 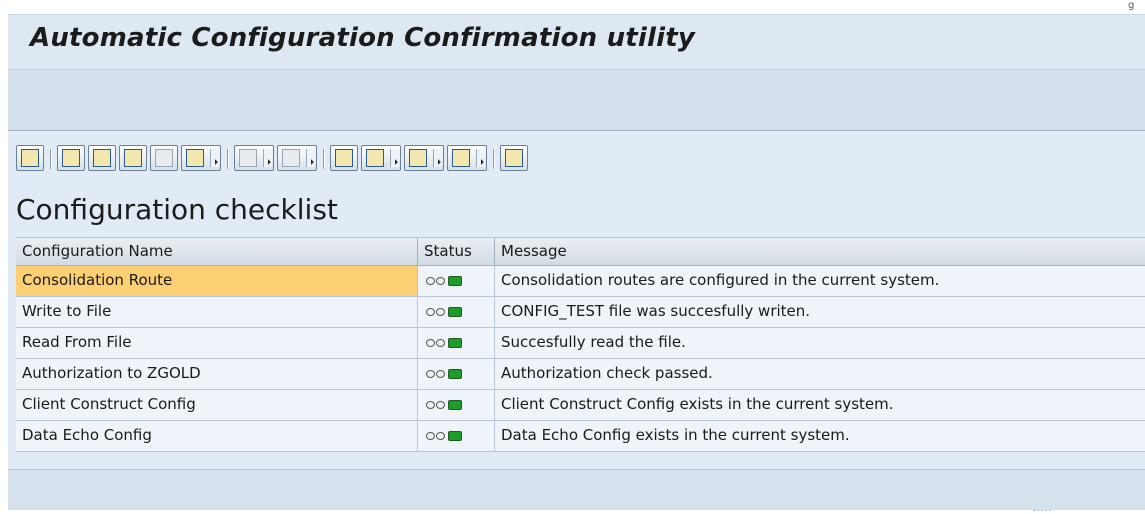 I want to click on graphic-icon, so click(x=514, y=158).